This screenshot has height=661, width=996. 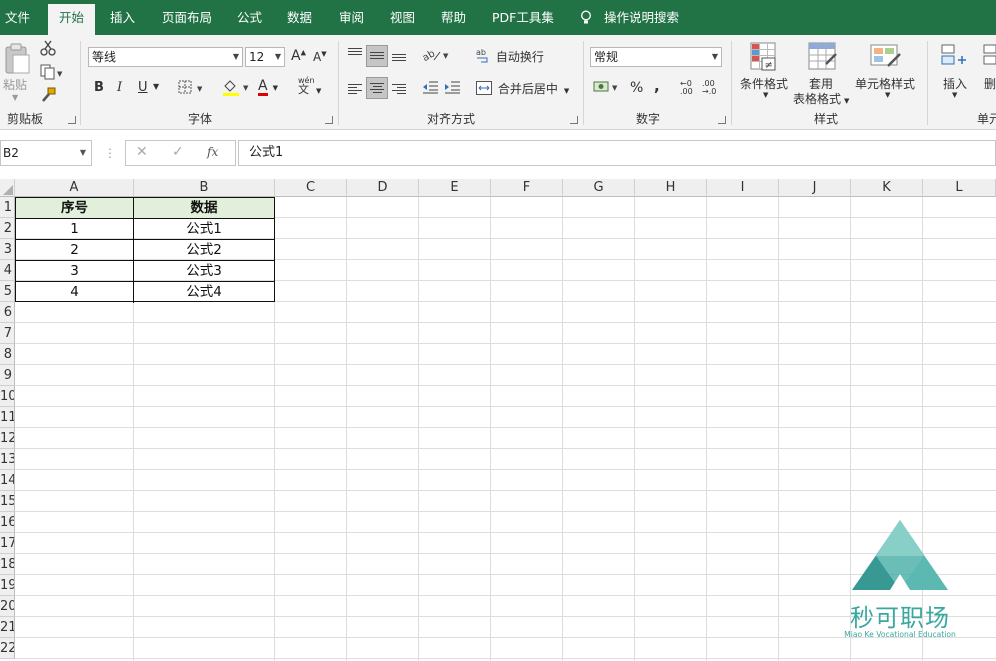 I want to click on paste-dropdown-icon: ▼, so click(x=15, y=97).